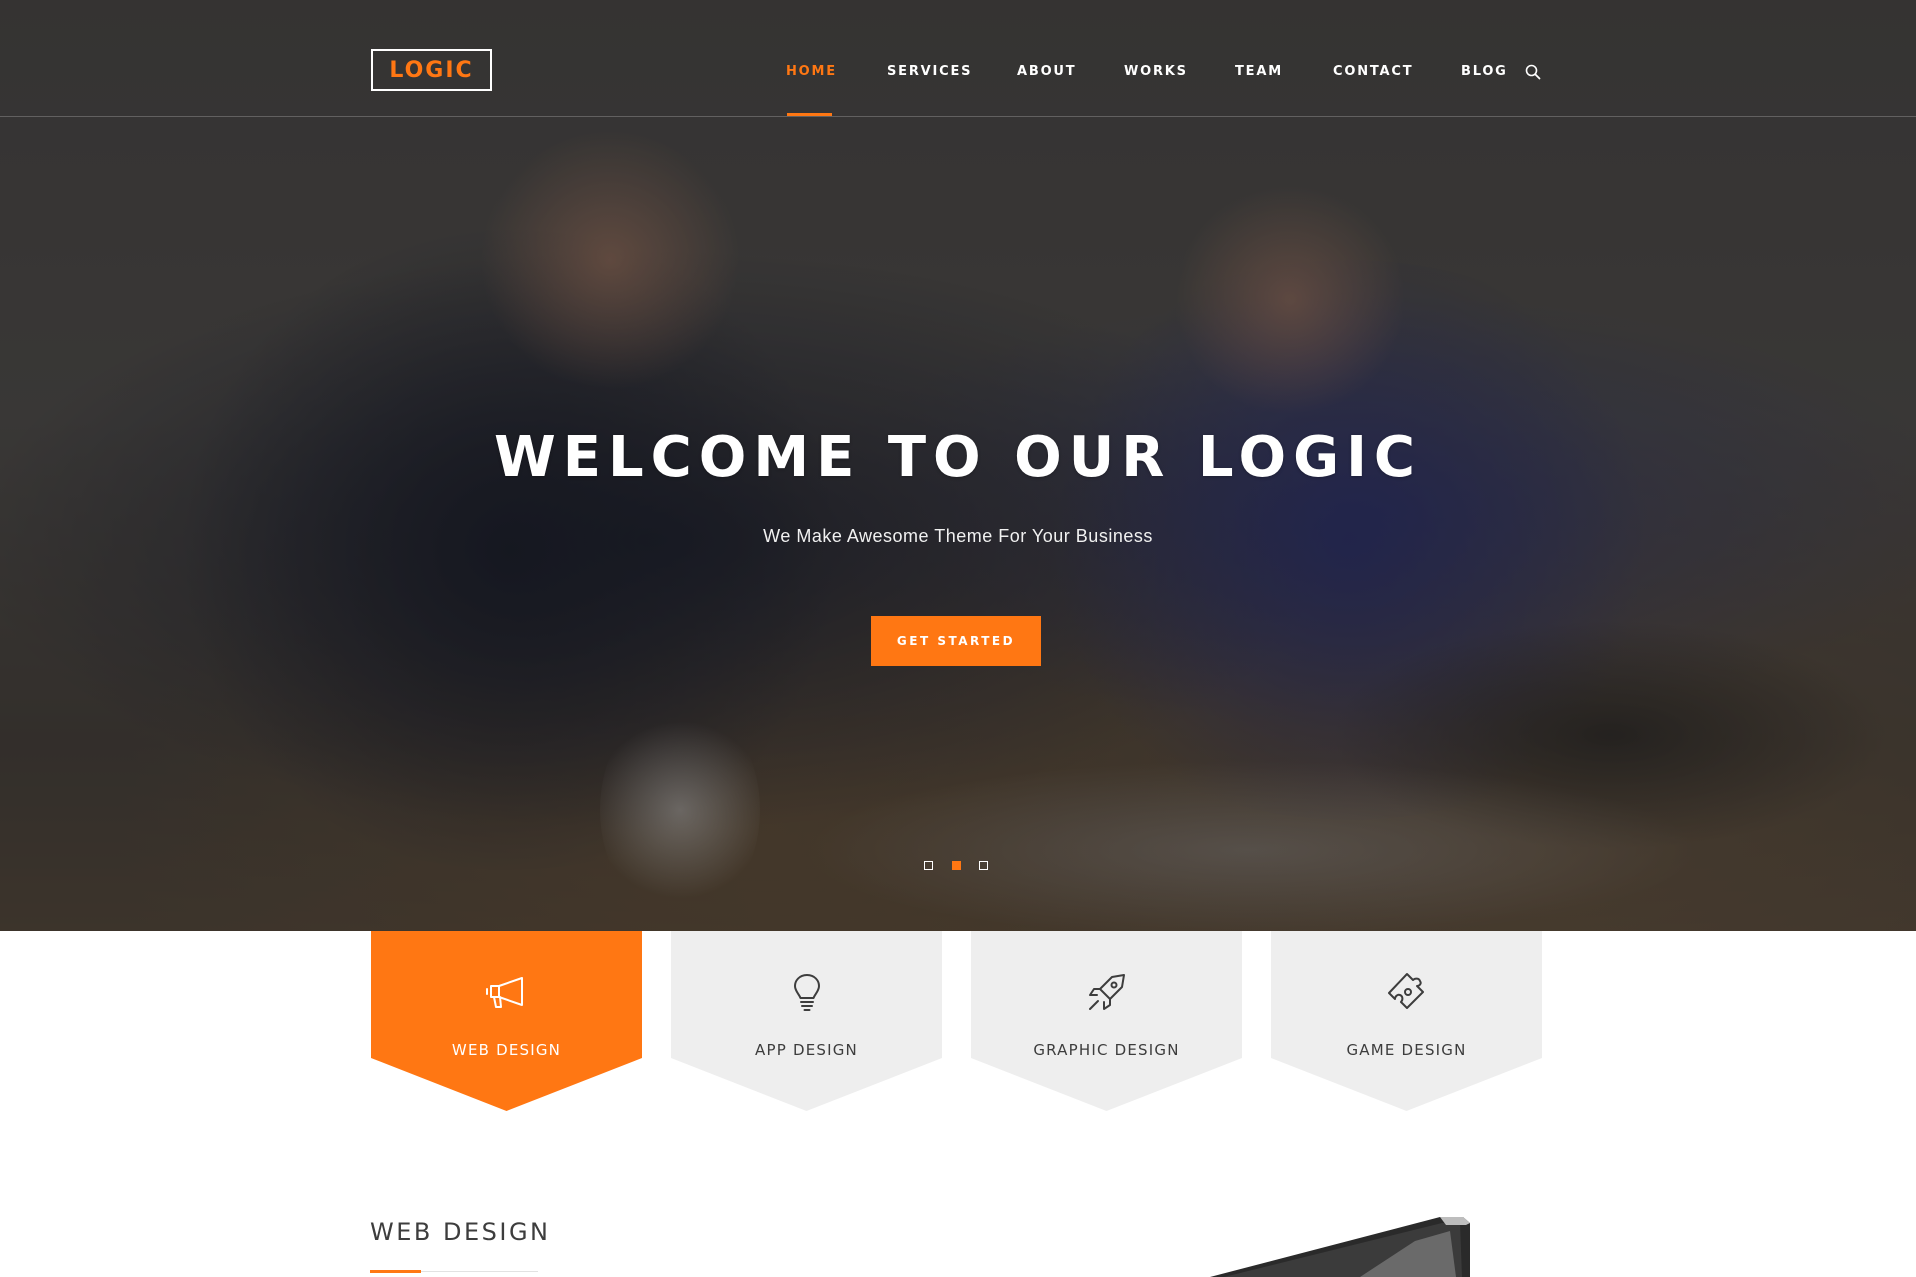 The width and height of the screenshot is (1916, 1277). Describe the element at coordinates (956, 641) in the screenshot. I see `get-started-button: GET STARTED` at that location.